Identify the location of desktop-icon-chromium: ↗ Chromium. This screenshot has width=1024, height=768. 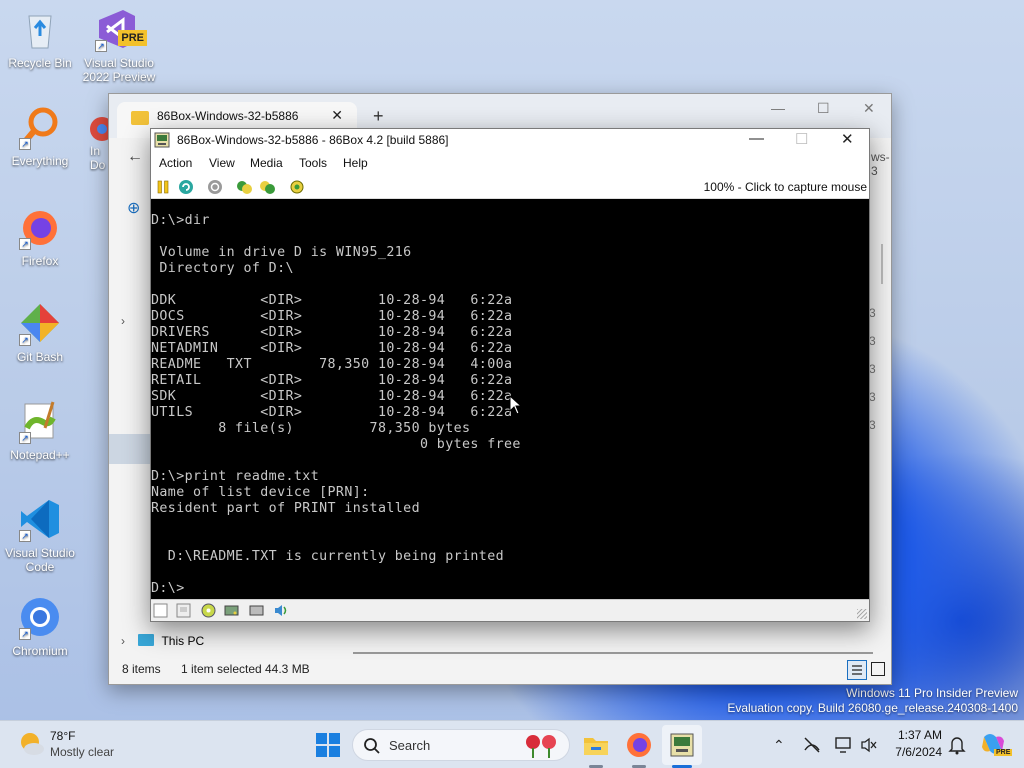
(40, 626).